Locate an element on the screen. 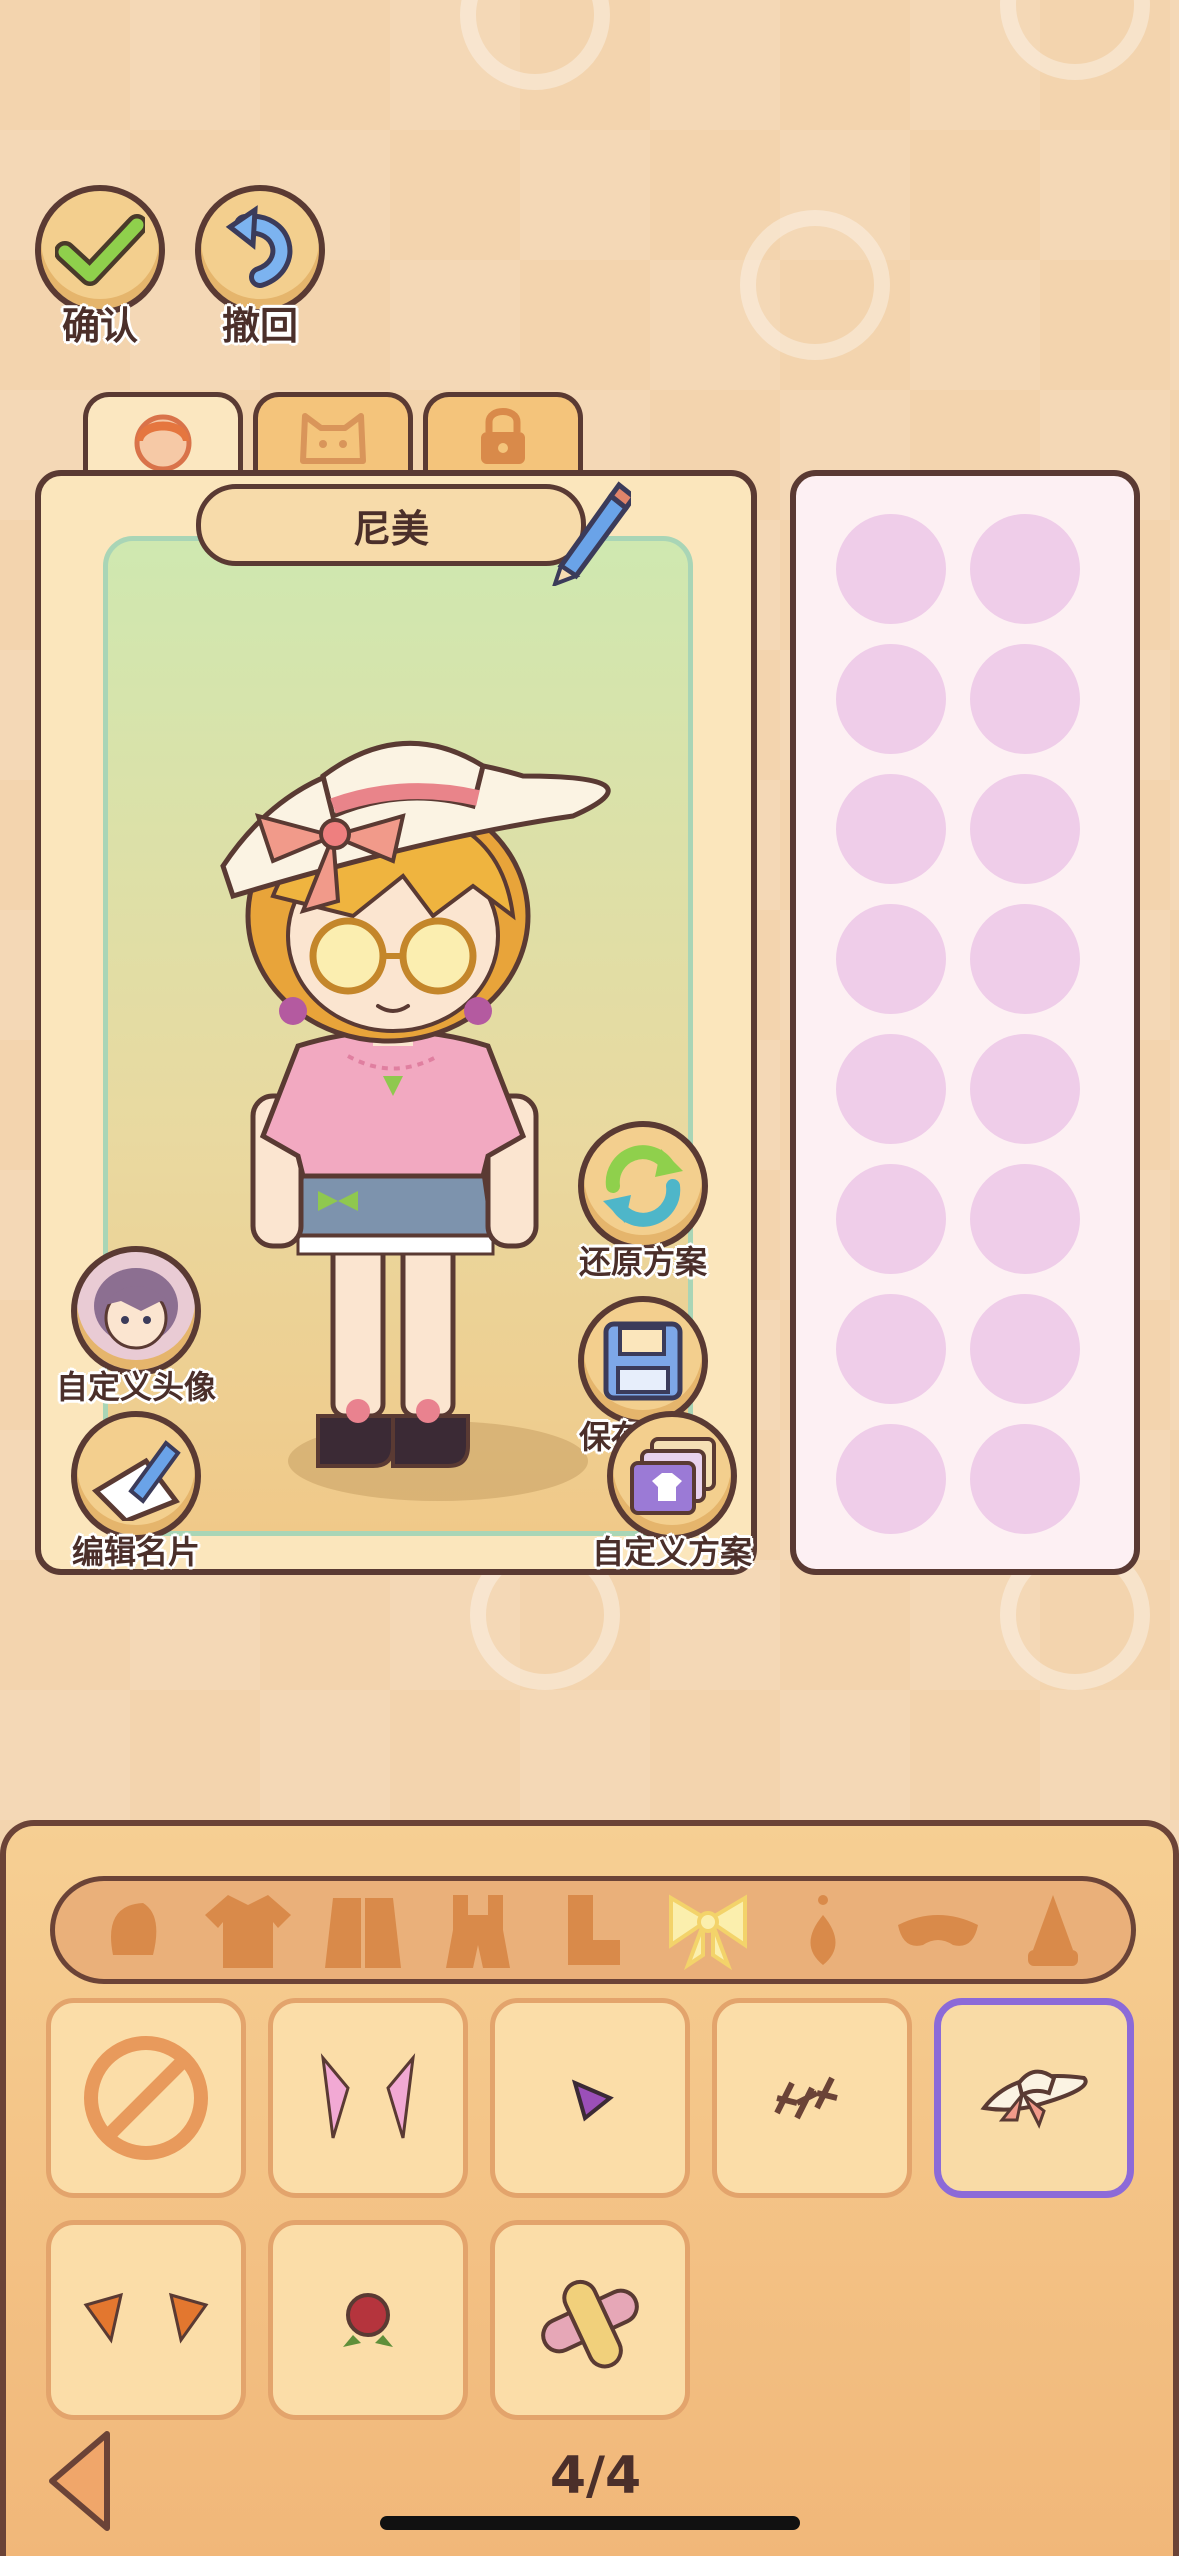 This screenshot has height=2556, width=1179. tab-locked is located at coordinates (503, 433).